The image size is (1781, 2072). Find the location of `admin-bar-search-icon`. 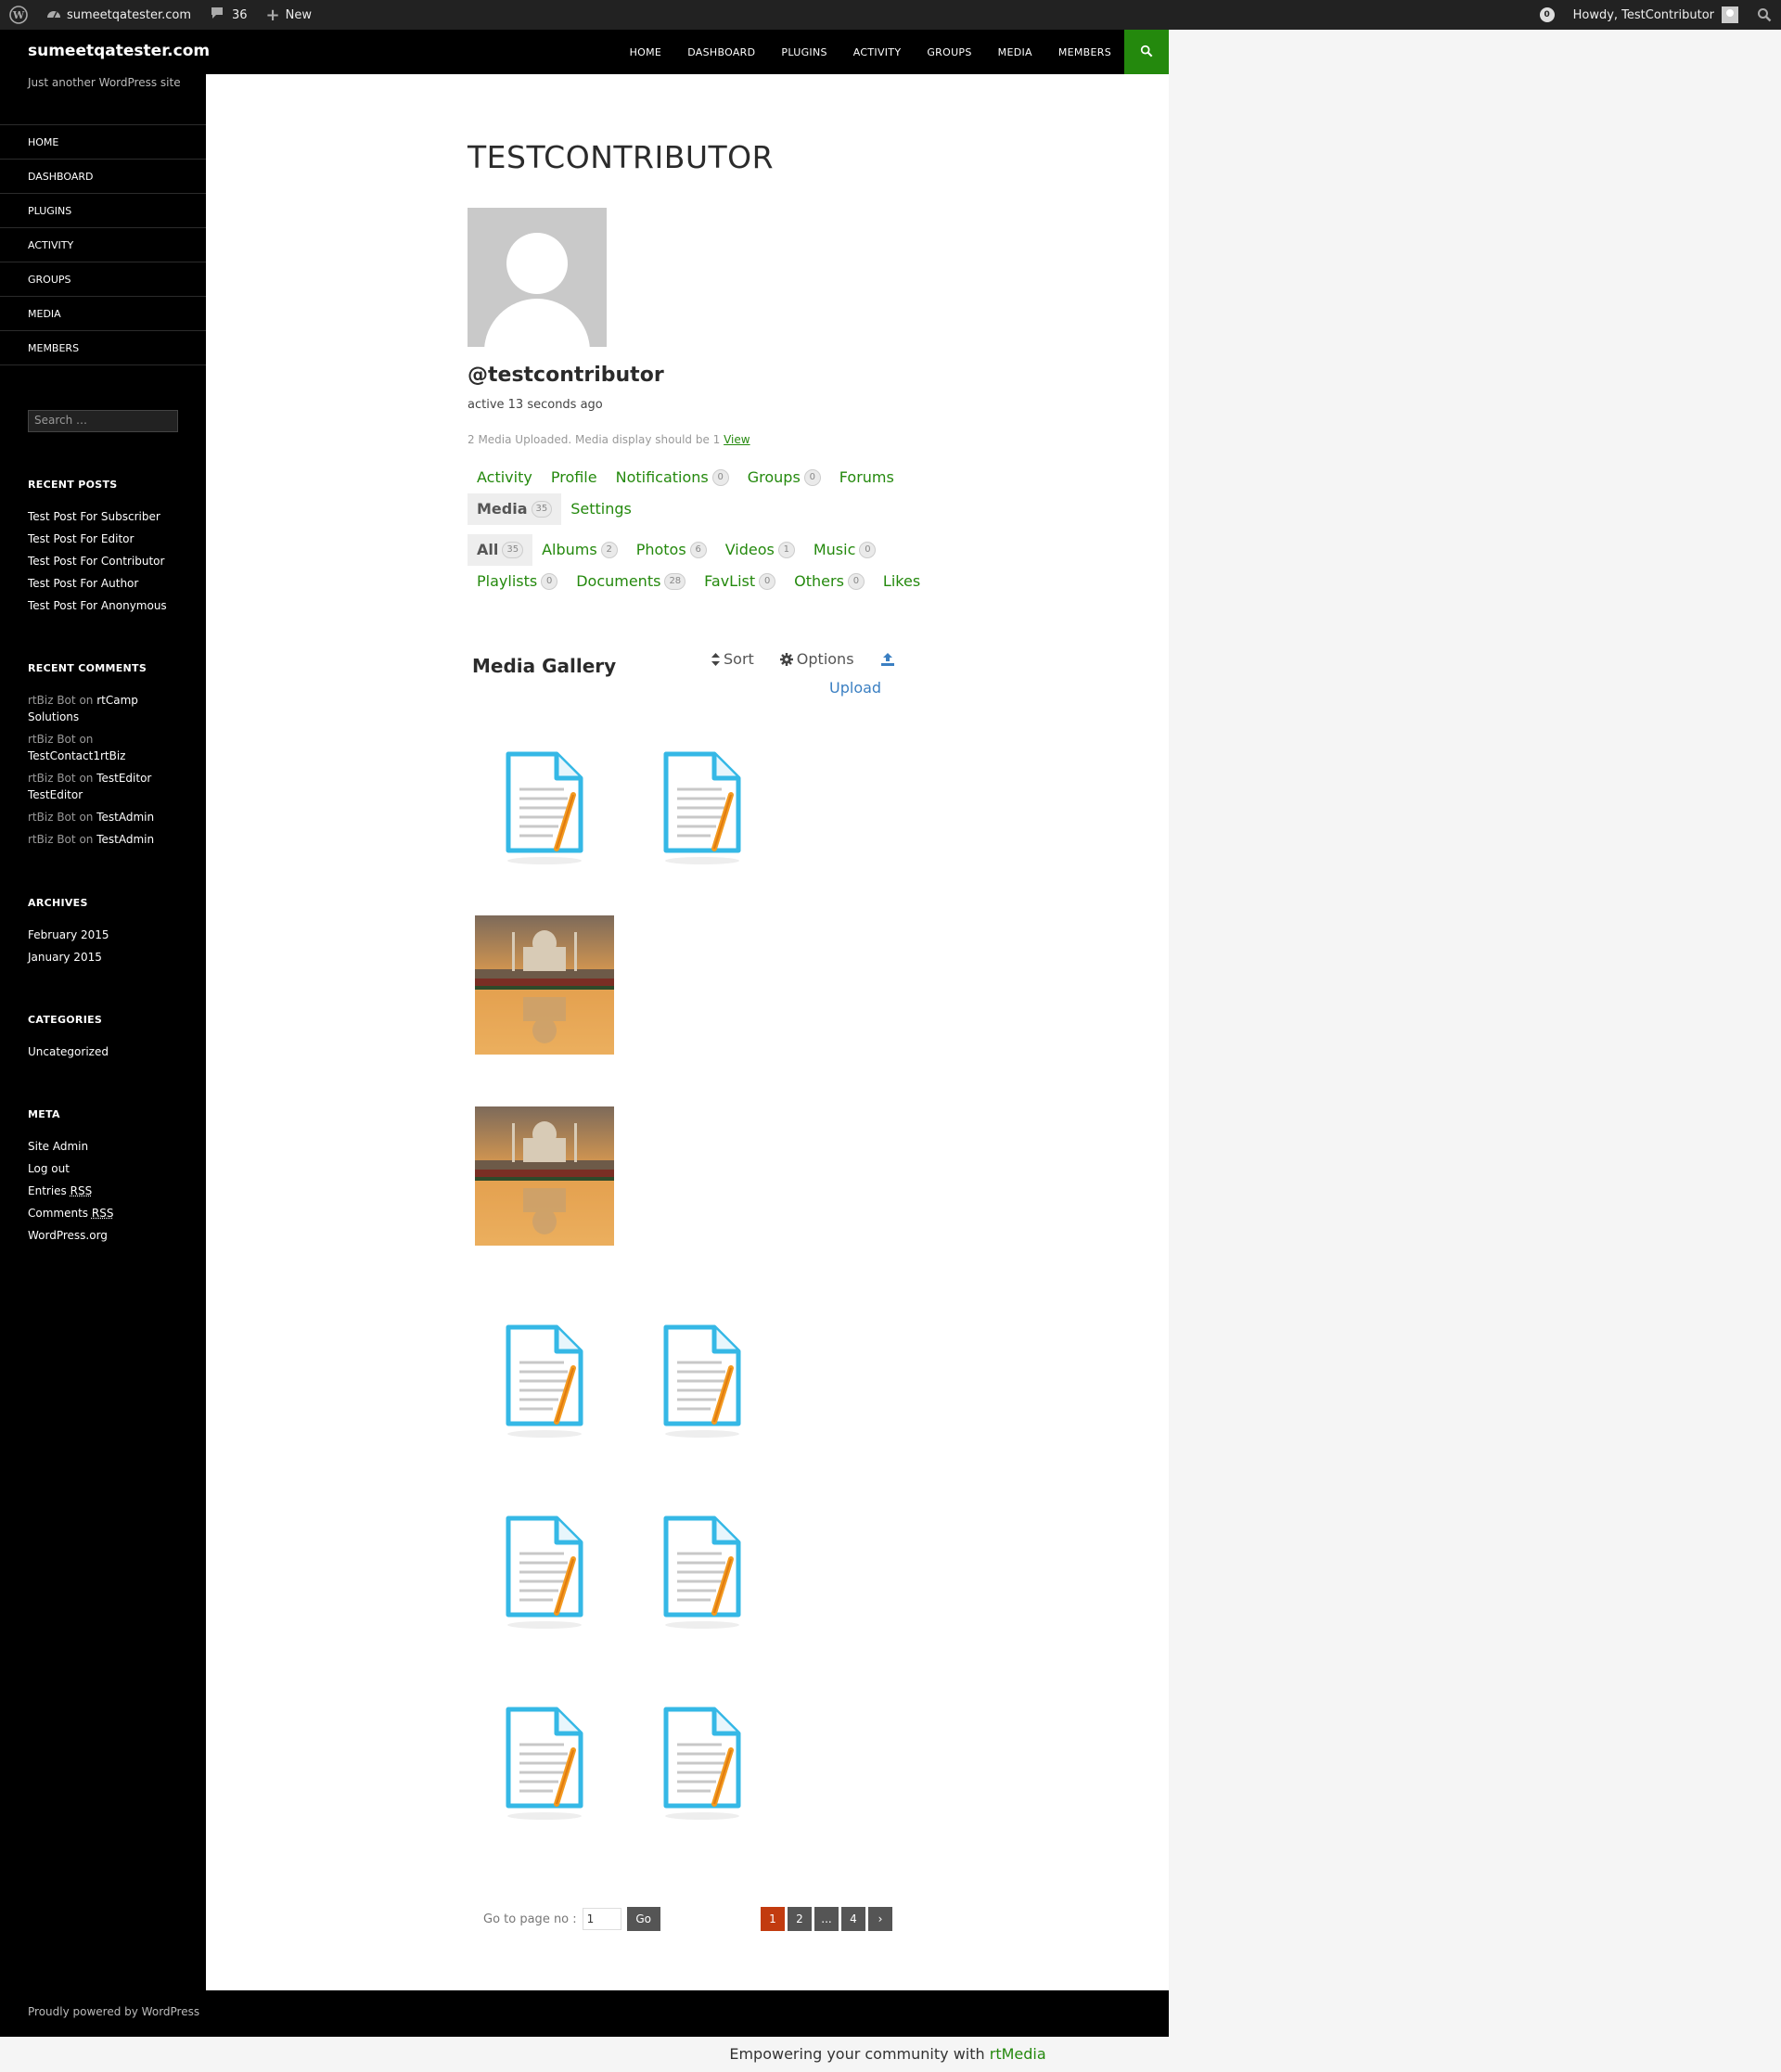

admin-bar-search-icon is located at coordinates (1764, 15).